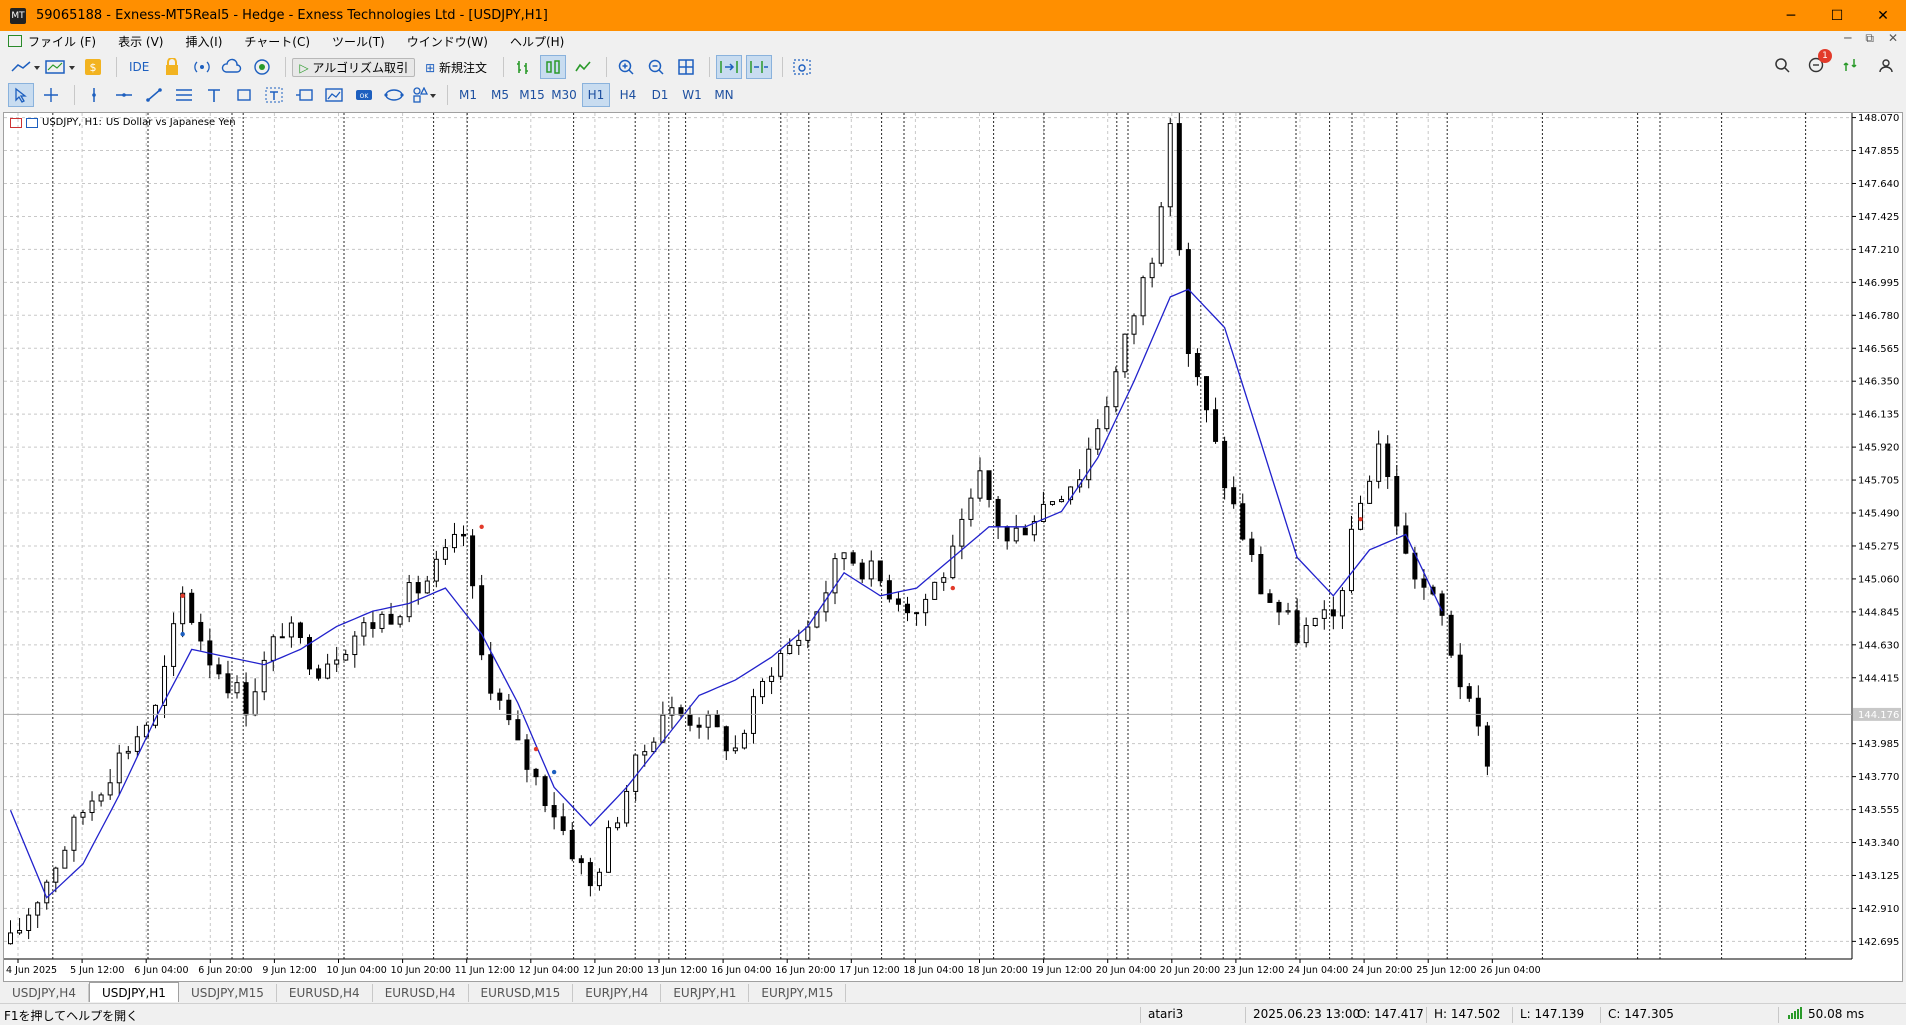 Image resolution: width=1906 pixels, height=1025 pixels. I want to click on chart-tab: USDJPY,H1, so click(133, 992).